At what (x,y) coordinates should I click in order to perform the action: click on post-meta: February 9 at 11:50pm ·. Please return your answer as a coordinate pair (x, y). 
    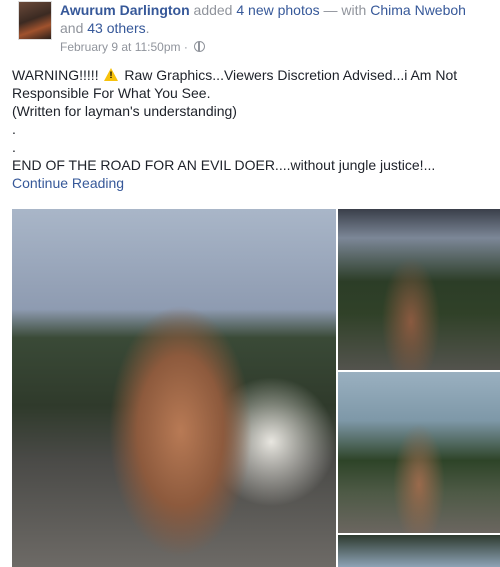
    Looking at the image, I should click on (133, 47).